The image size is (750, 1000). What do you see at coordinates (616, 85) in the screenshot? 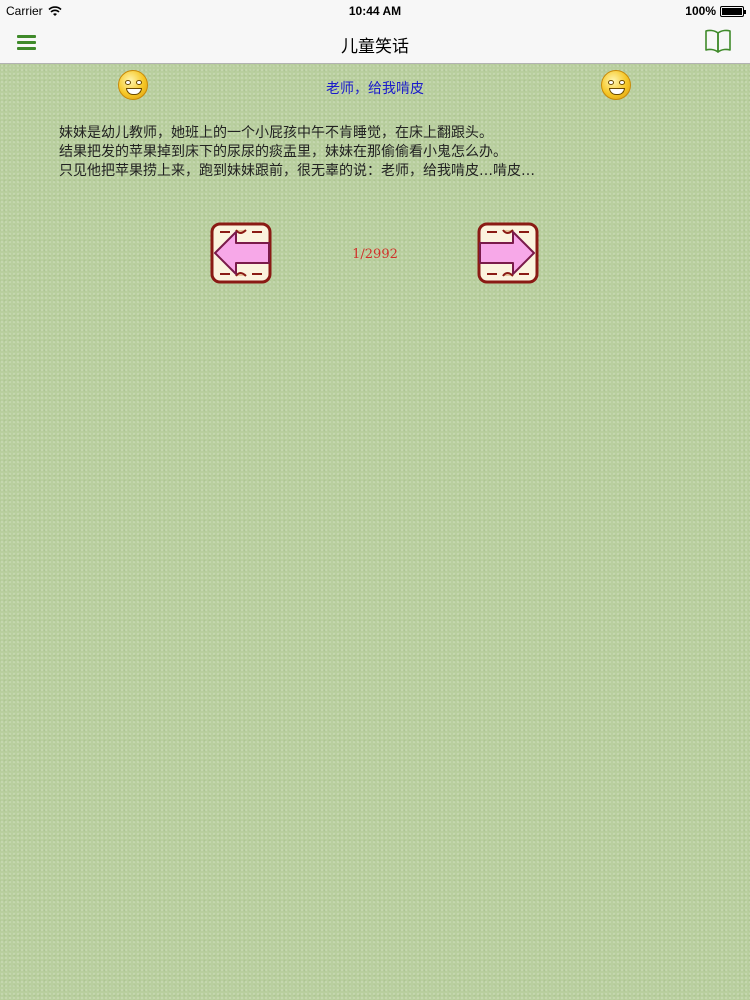
I see `smiley-right-icon` at bounding box center [616, 85].